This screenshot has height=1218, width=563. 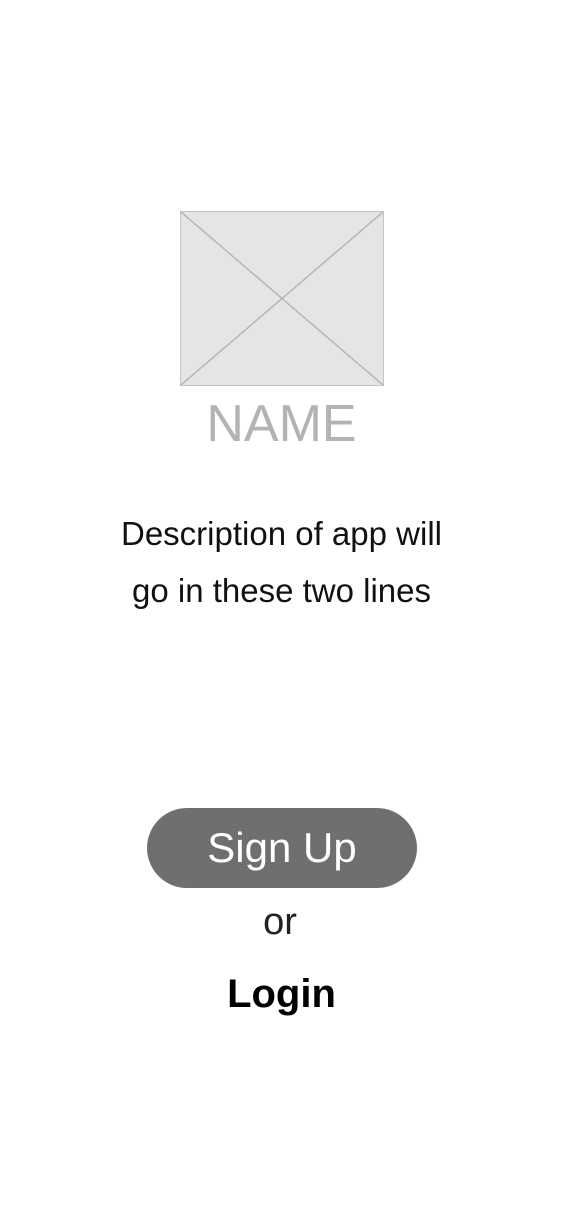 What do you see at coordinates (281, 994) in the screenshot?
I see `login-link: Login` at bounding box center [281, 994].